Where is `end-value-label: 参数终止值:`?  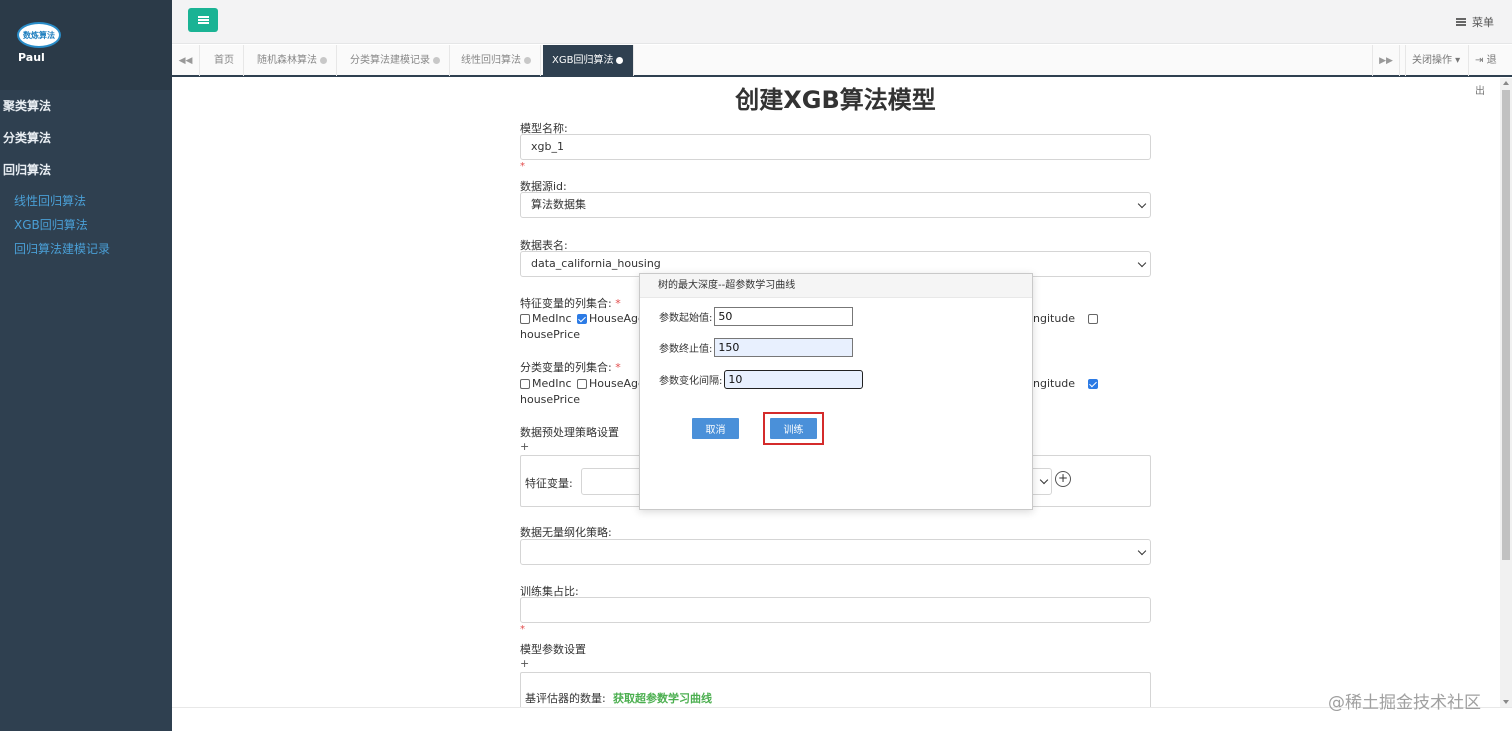
end-value-label: 参数终止值: is located at coordinates (686, 349).